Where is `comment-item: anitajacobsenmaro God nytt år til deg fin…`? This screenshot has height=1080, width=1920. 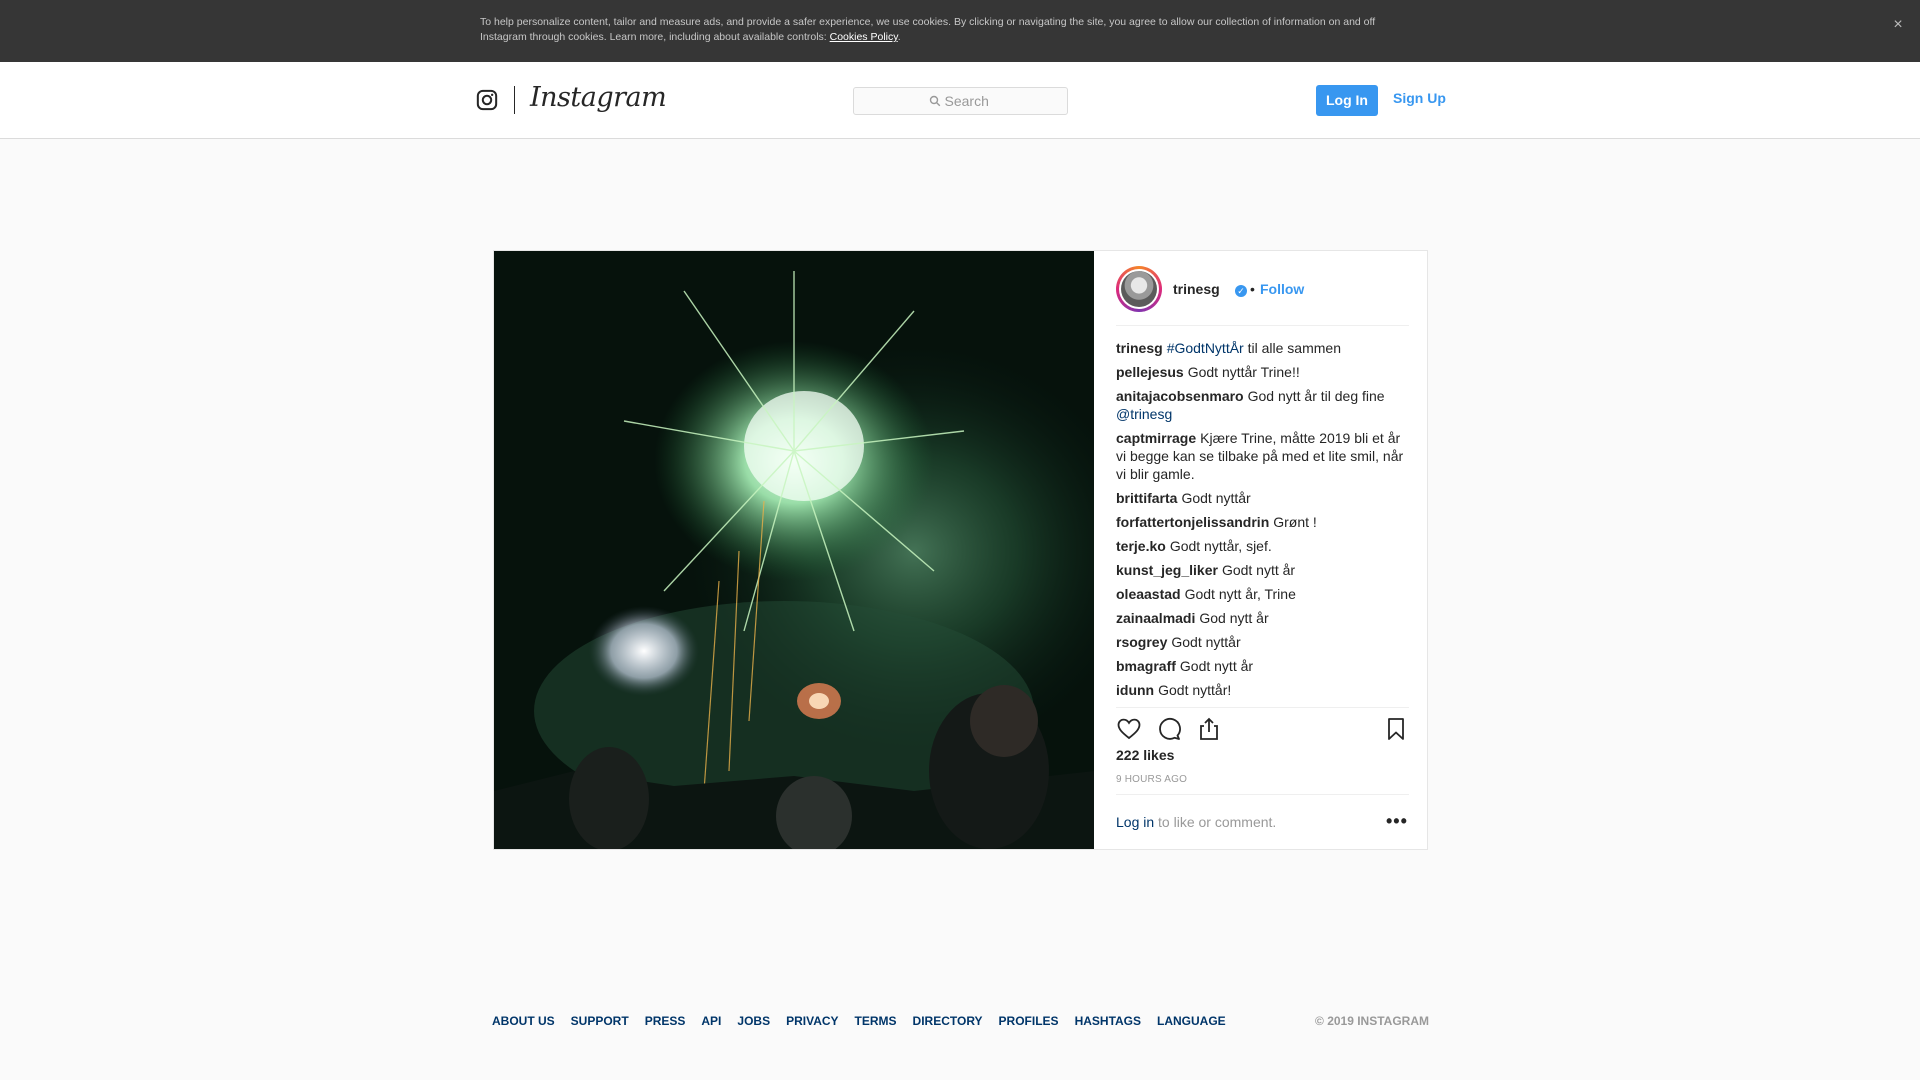 comment-item: anitajacobsenmaro God nytt år til deg fin… is located at coordinates (1263, 405).